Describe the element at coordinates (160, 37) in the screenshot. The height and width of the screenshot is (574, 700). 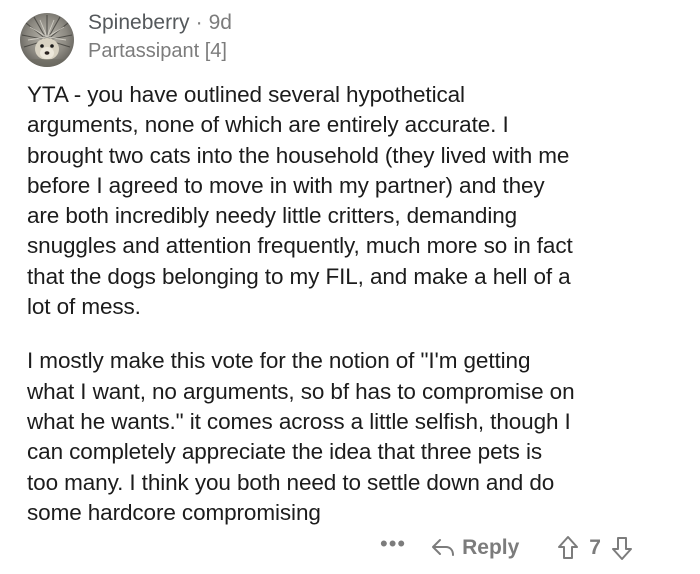
I see `comment-meta: Spineberry · 9d Partassipant [4]` at that location.